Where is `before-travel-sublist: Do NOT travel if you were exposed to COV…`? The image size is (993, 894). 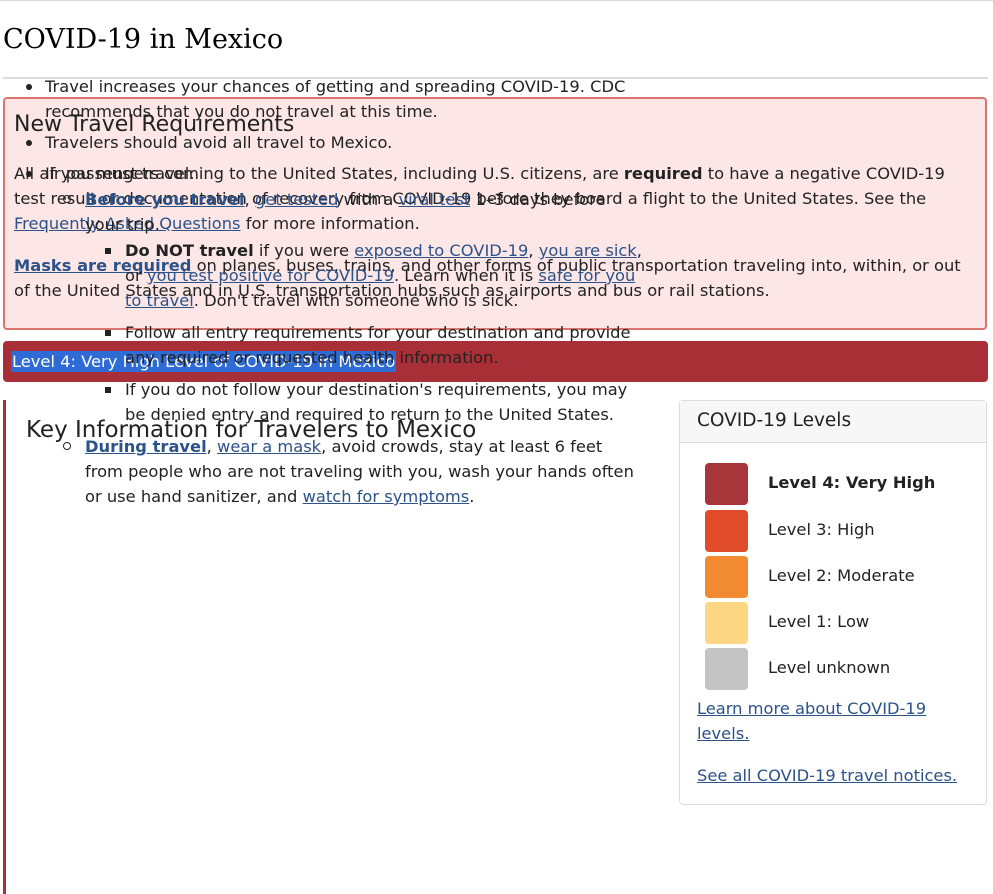 before-travel-sublist: Do NOT travel if you were exposed to COV… is located at coordinates (373, 332).